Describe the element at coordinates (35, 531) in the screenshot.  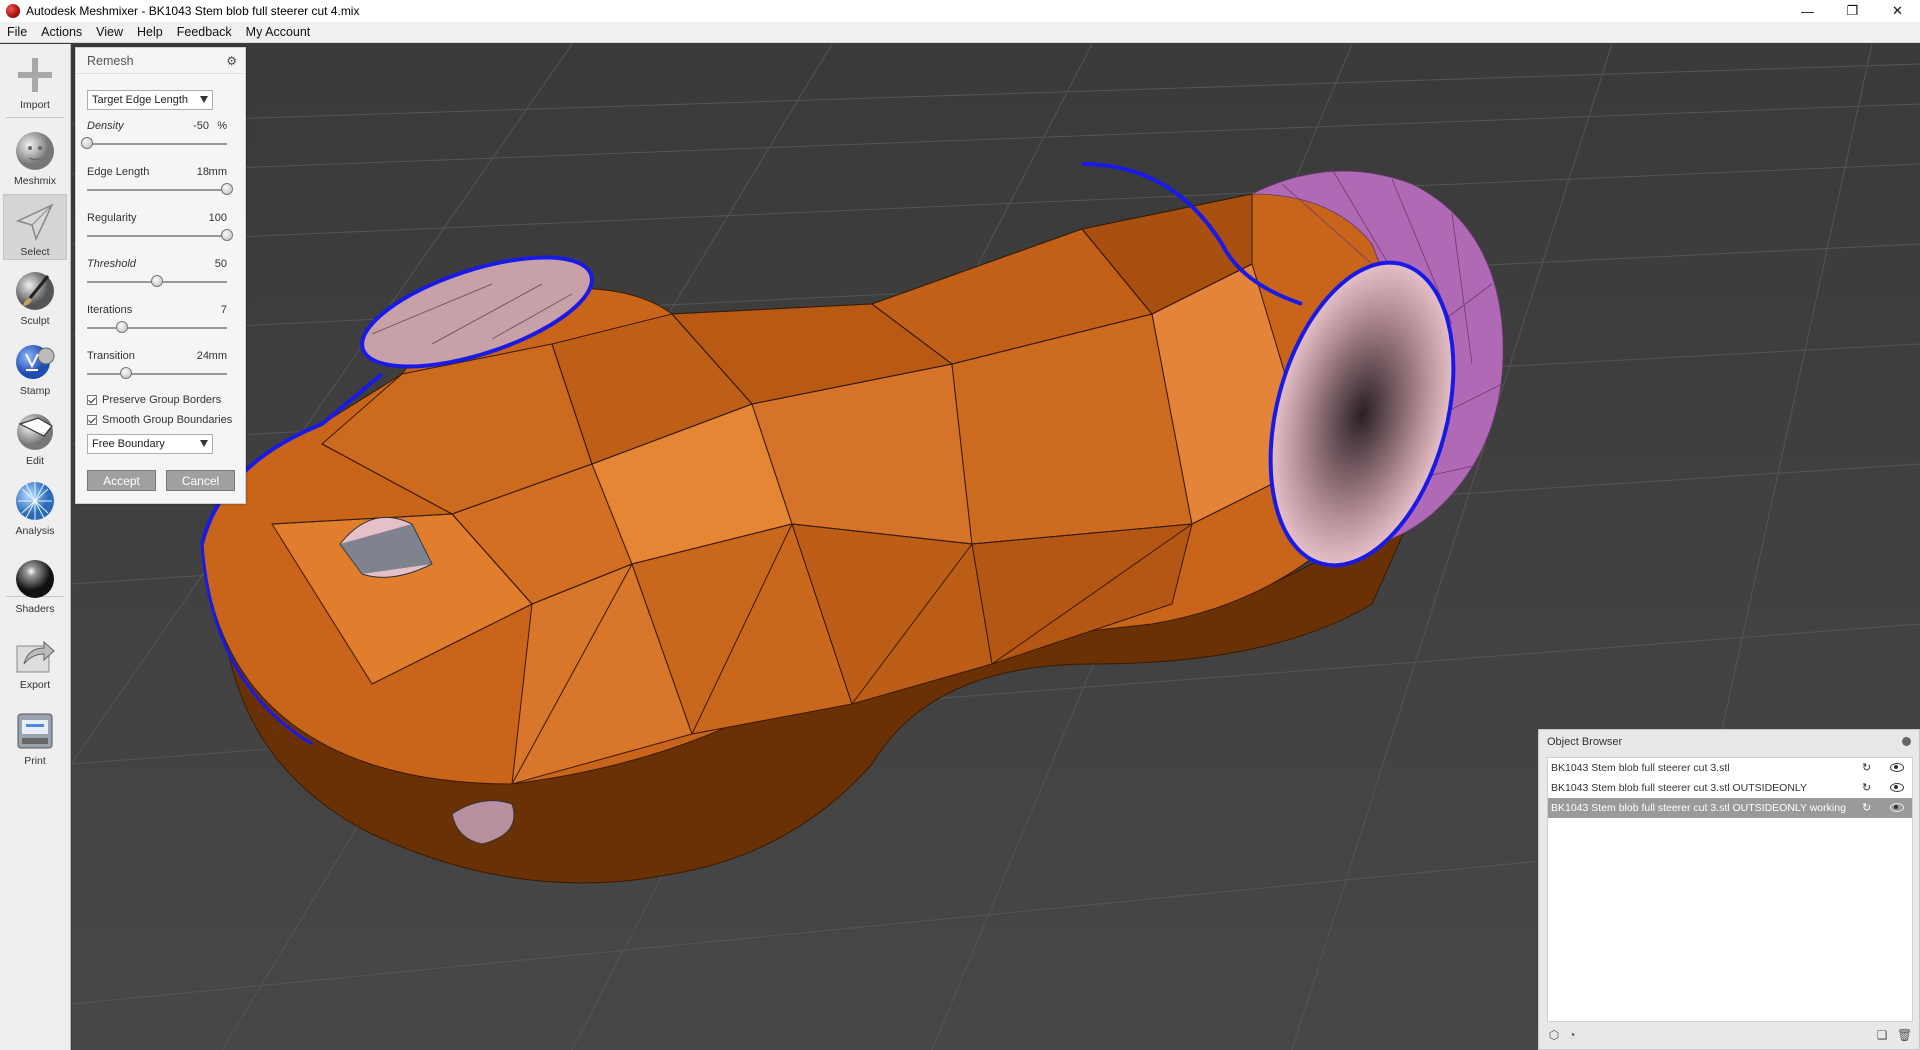
I see `tool-label: Analysis` at that location.